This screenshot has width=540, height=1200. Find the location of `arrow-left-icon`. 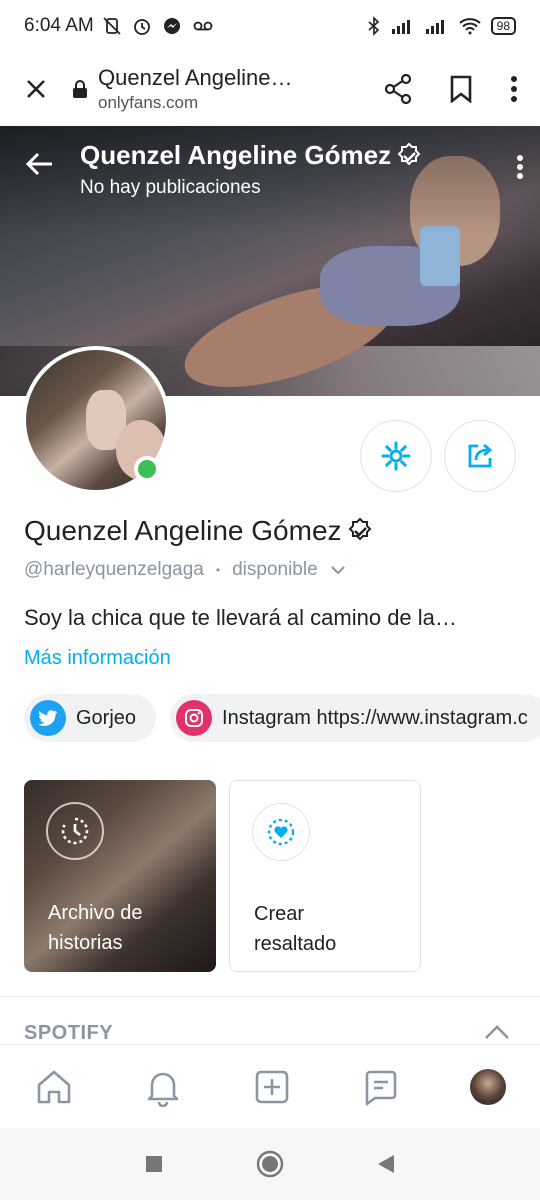

arrow-left-icon is located at coordinates (39, 164).